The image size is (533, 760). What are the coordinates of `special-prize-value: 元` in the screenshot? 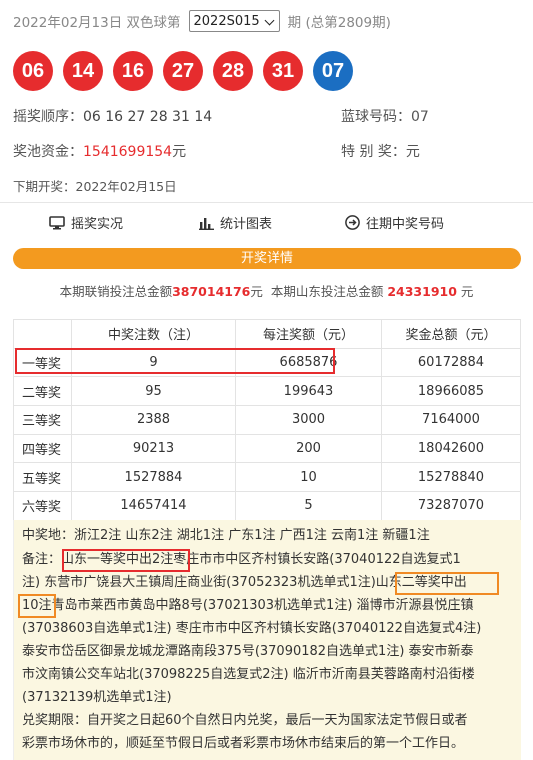 It's located at (412, 152).